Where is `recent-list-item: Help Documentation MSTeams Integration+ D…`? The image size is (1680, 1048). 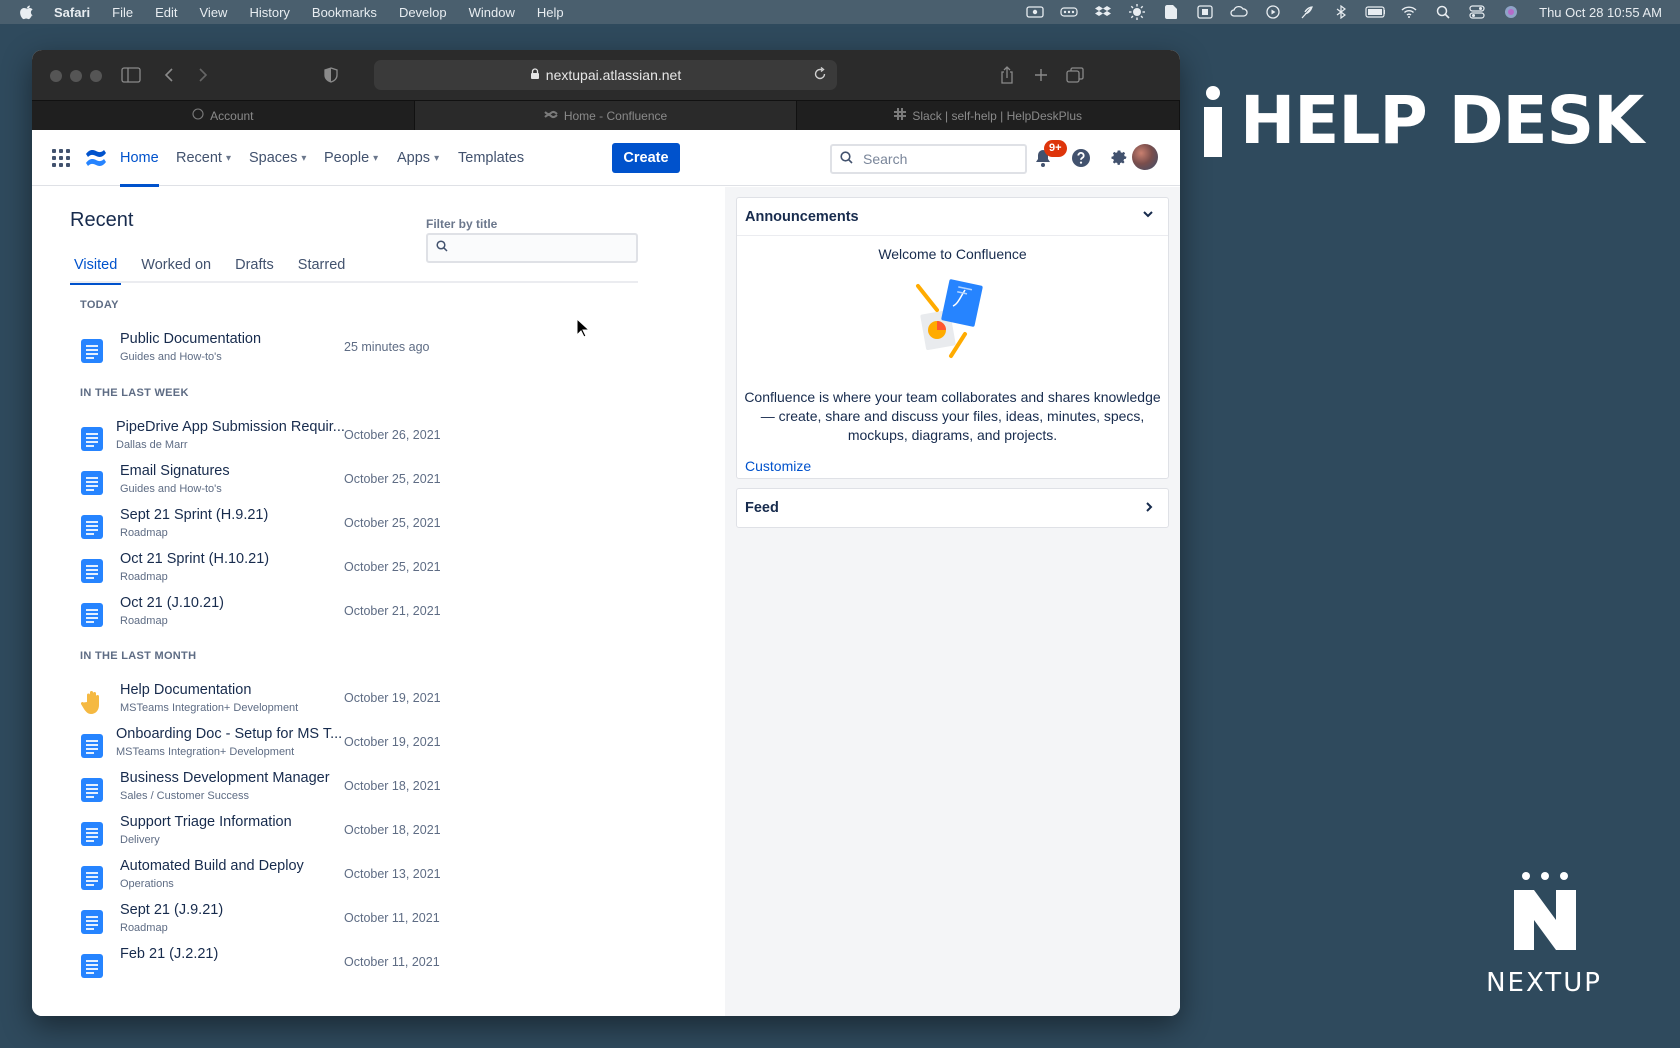 recent-list-item: Help Documentation MSTeams Integration+ D… is located at coordinates (382, 701).